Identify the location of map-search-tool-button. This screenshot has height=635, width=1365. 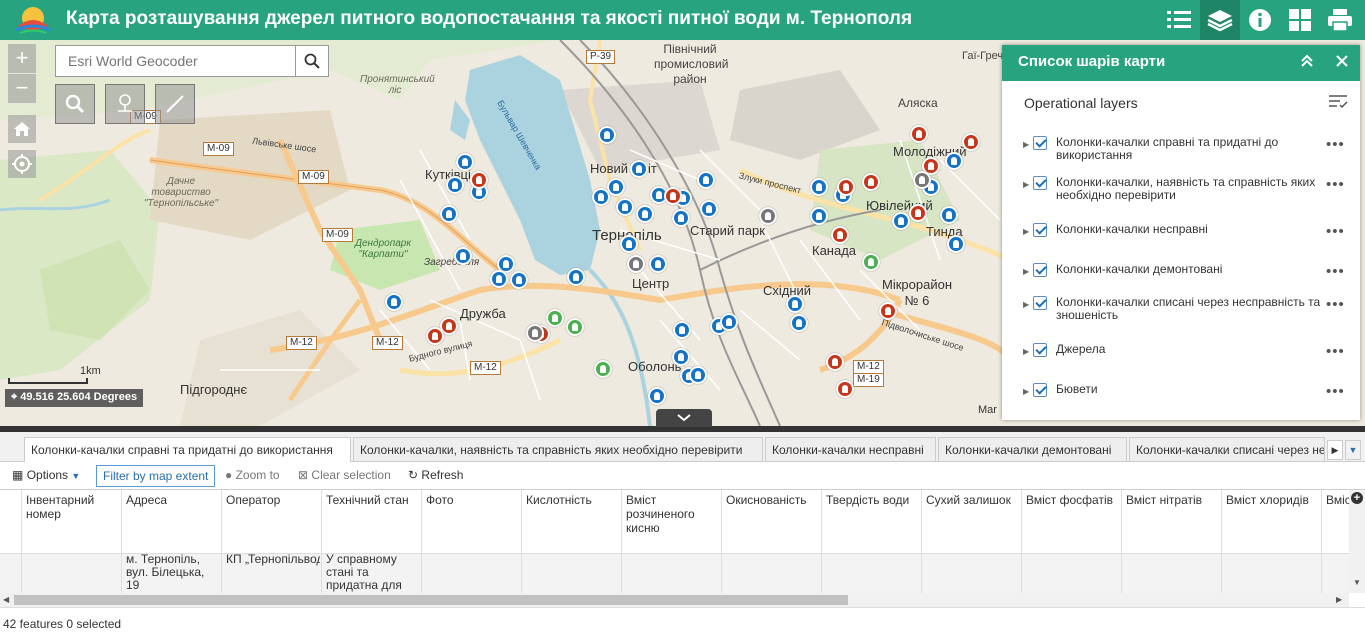
(75, 104).